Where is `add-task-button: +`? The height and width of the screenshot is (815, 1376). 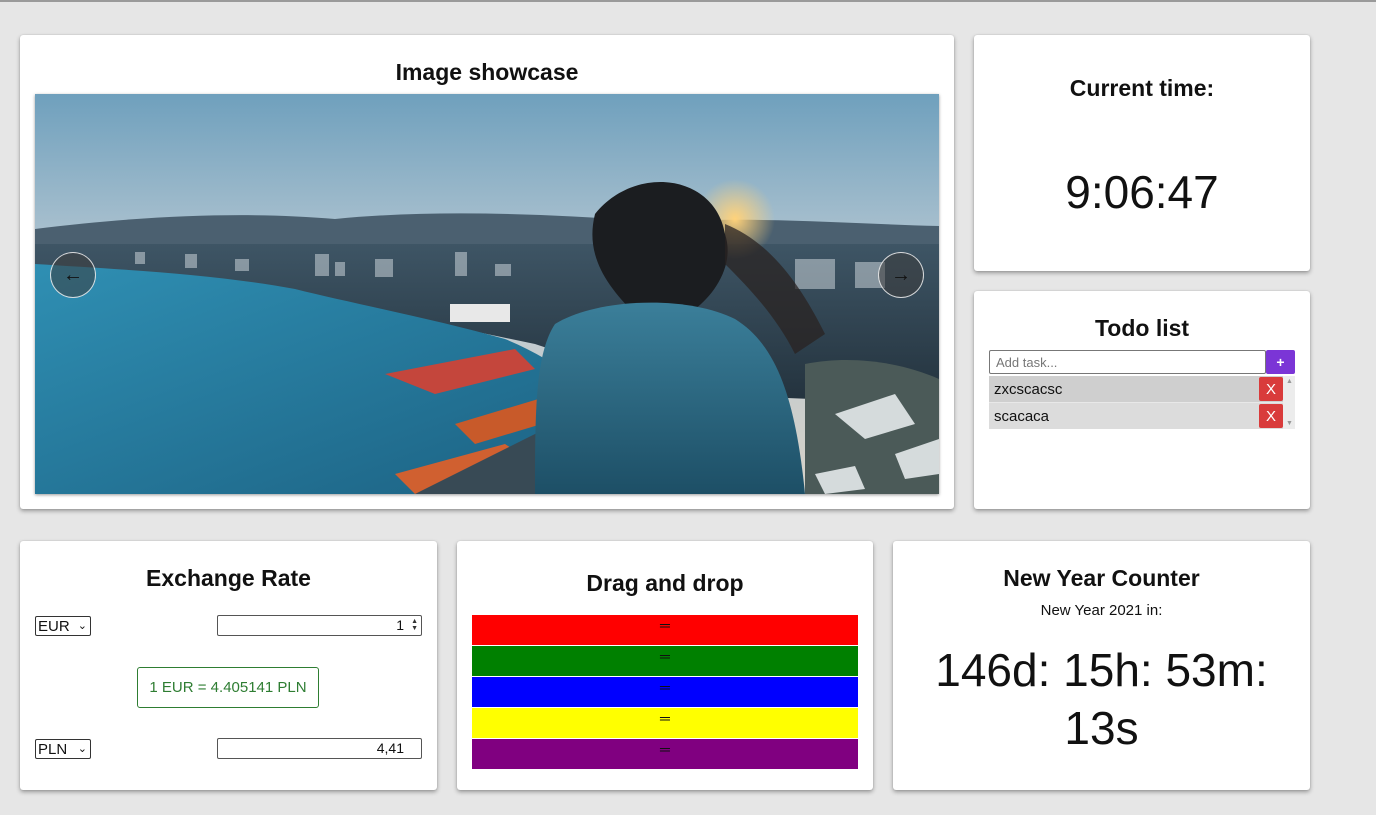
add-task-button: + is located at coordinates (1280, 362).